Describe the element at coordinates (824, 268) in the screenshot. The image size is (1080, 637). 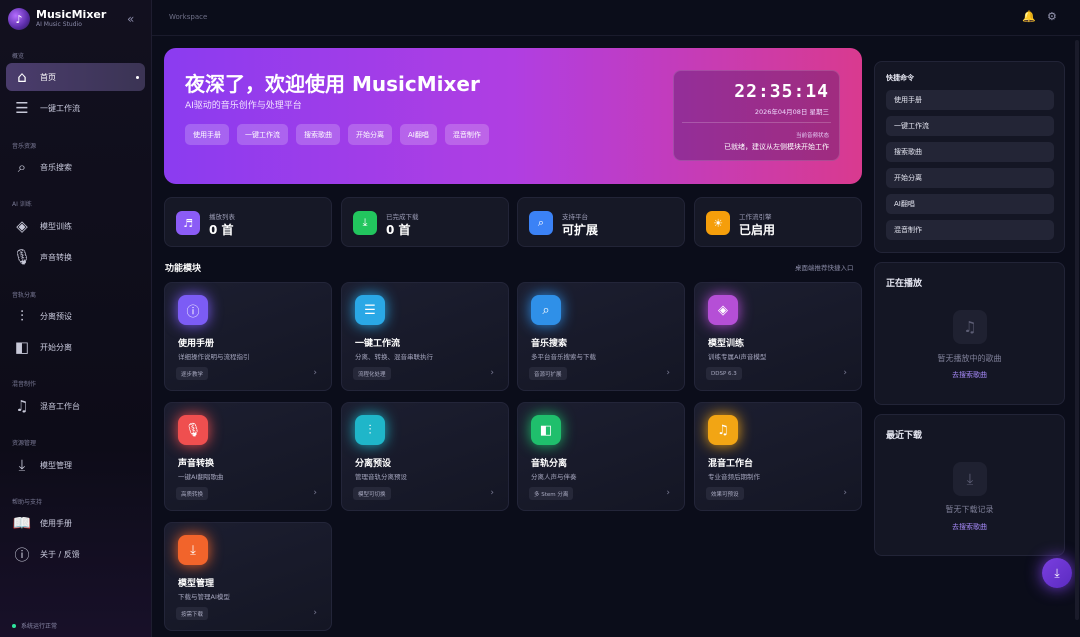
I see `features-hint: 桌面端推荐快捷入口` at that location.